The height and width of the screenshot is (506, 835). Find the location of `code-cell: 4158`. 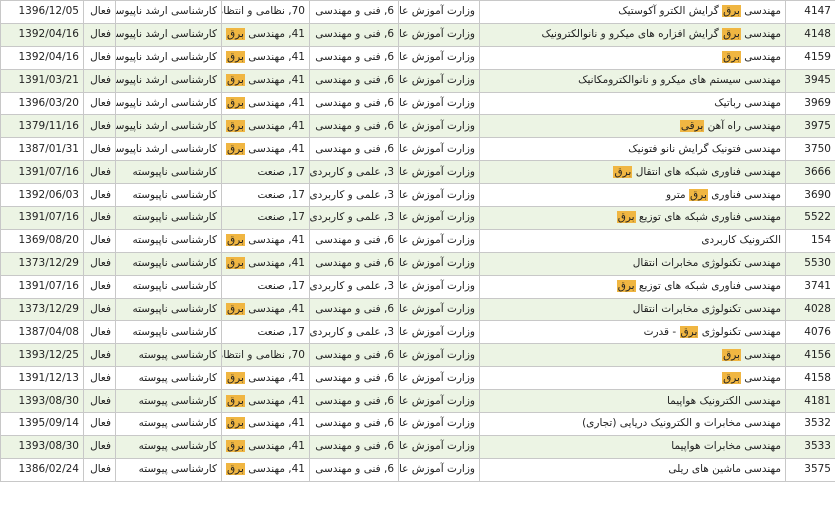

code-cell: 4158 is located at coordinates (810, 378).